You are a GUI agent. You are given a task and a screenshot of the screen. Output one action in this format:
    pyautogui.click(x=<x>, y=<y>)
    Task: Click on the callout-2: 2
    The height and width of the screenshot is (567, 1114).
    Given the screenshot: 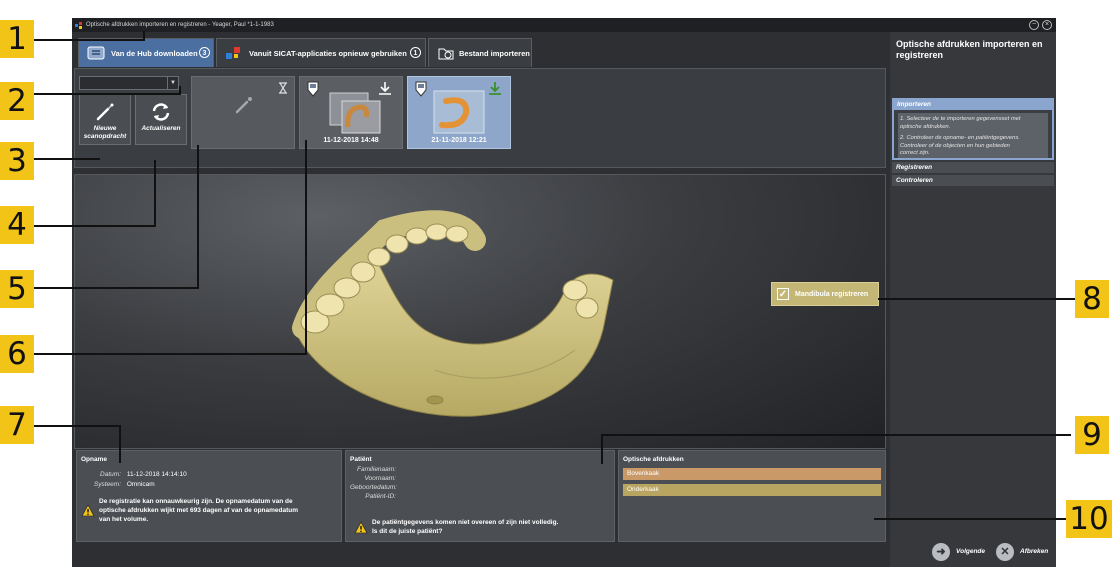 What is the action you would take?
    pyautogui.click(x=17, y=101)
    